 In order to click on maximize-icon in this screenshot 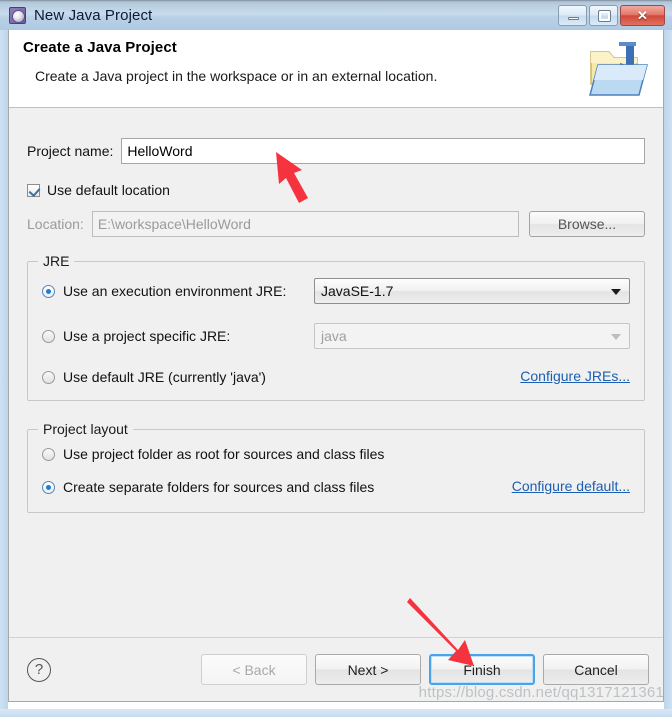, I will do `click(604, 16)`.